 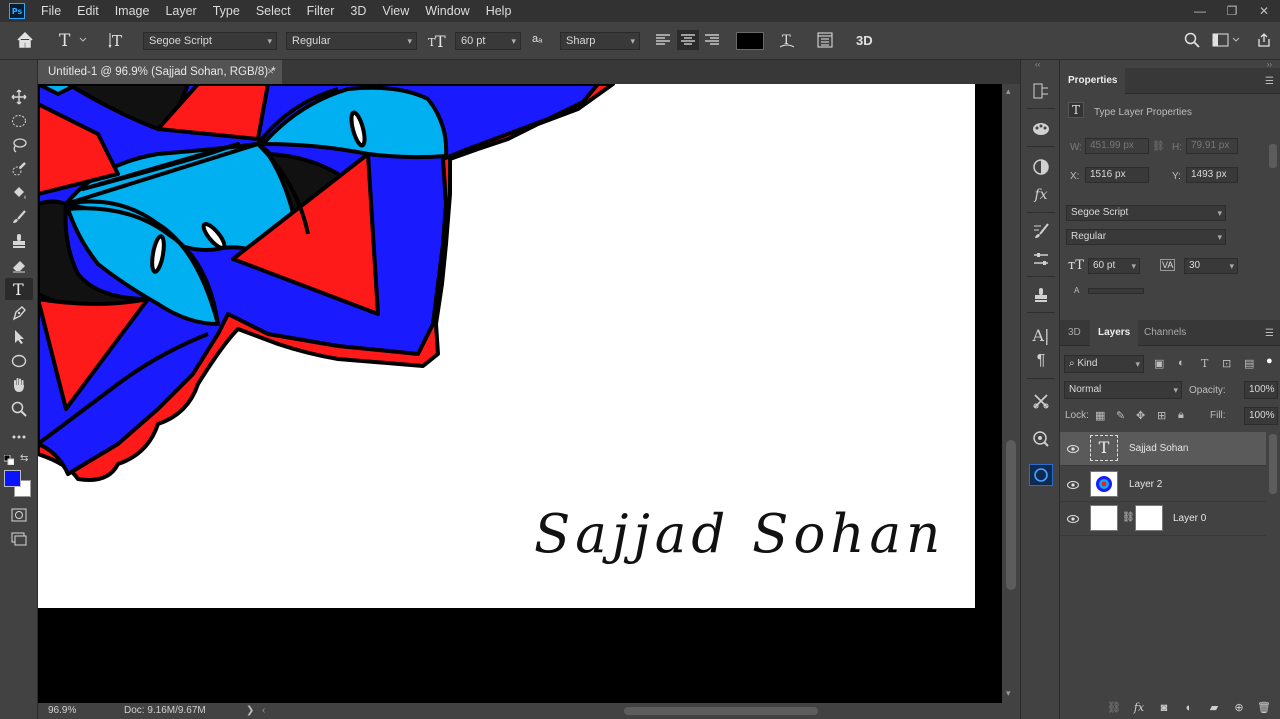 I want to click on antialias-select: Sharp ▾, so click(x=600, y=41).